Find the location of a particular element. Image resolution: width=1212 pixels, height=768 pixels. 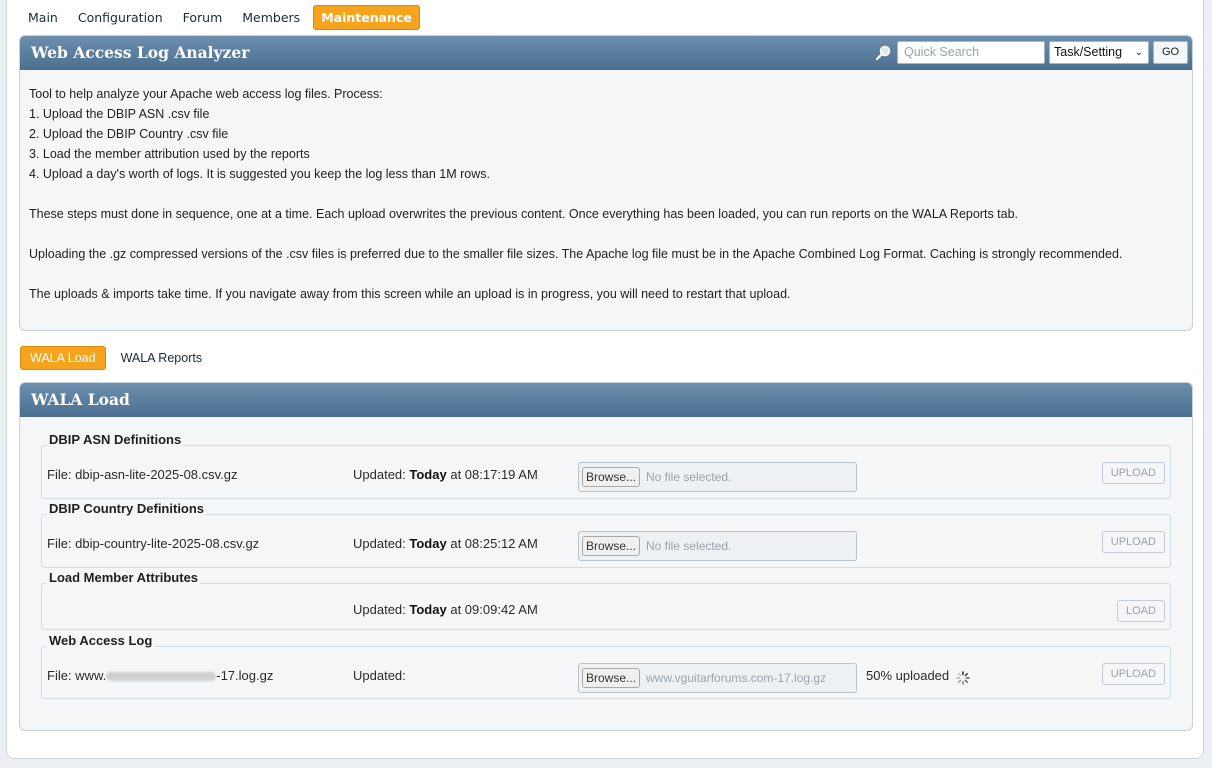

tab-wala-reports: WALA Reports is located at coordinates (162, 358).